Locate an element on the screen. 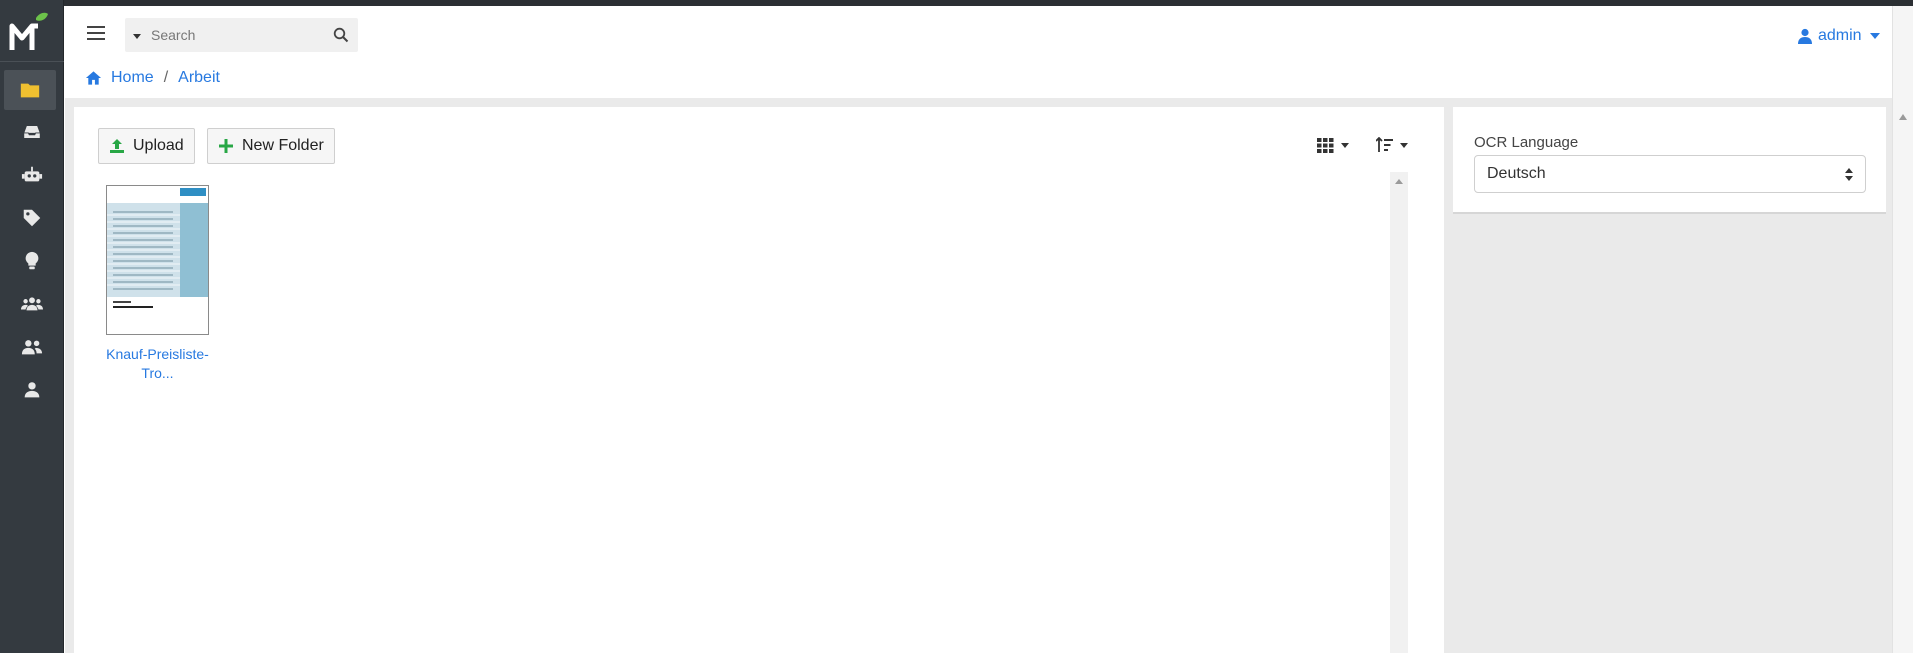 Image resolution: width=1913 pixels, height=653 pixels. lightbulb-icon is located at coordinates (32, 260).